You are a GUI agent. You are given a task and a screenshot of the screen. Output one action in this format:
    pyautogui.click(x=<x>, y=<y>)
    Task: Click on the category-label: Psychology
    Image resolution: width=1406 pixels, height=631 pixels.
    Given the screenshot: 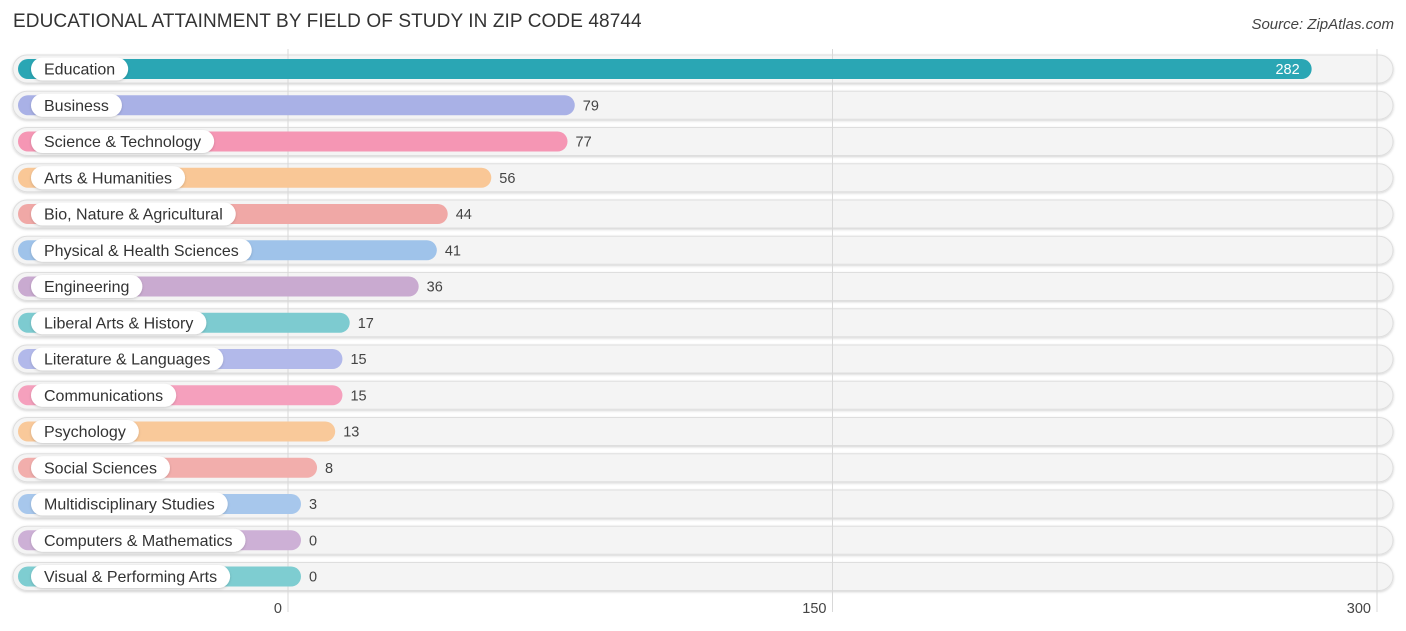 What is the action you would take?
    pyautogui.click(x=85, y=432)
    